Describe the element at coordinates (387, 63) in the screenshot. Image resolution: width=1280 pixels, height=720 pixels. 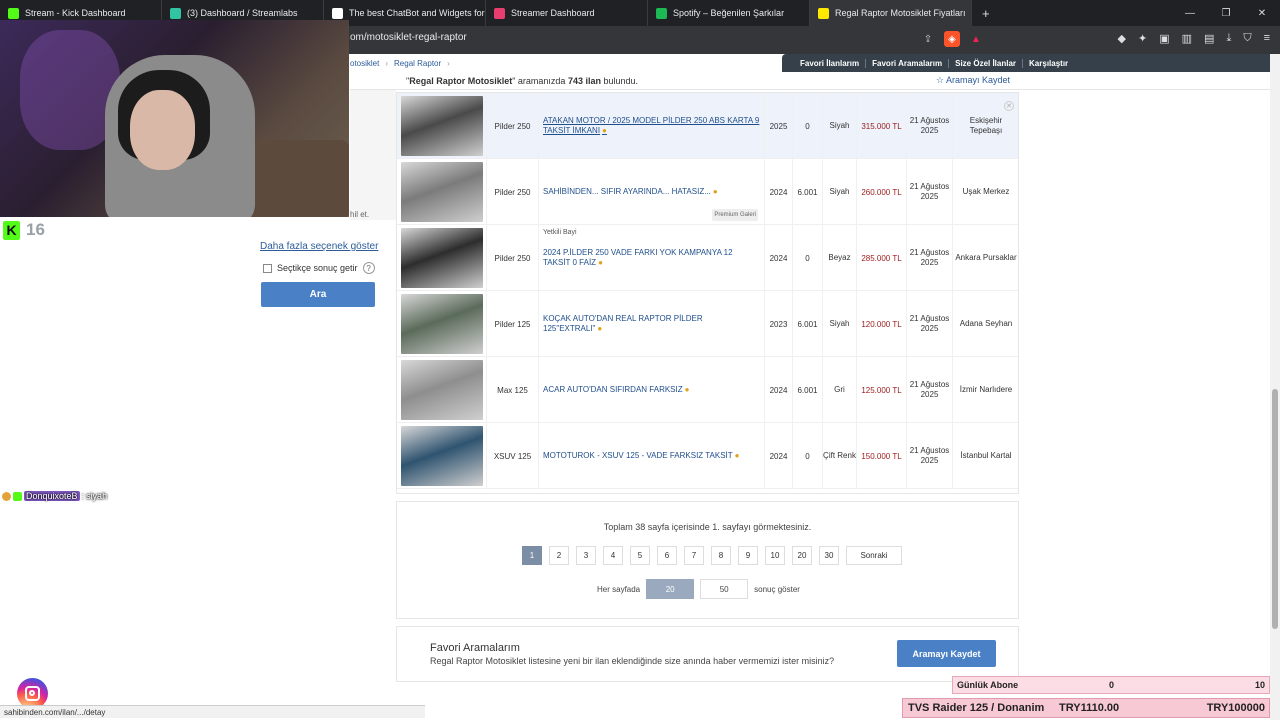
I see `chevron-right-icon: ›` at that location.